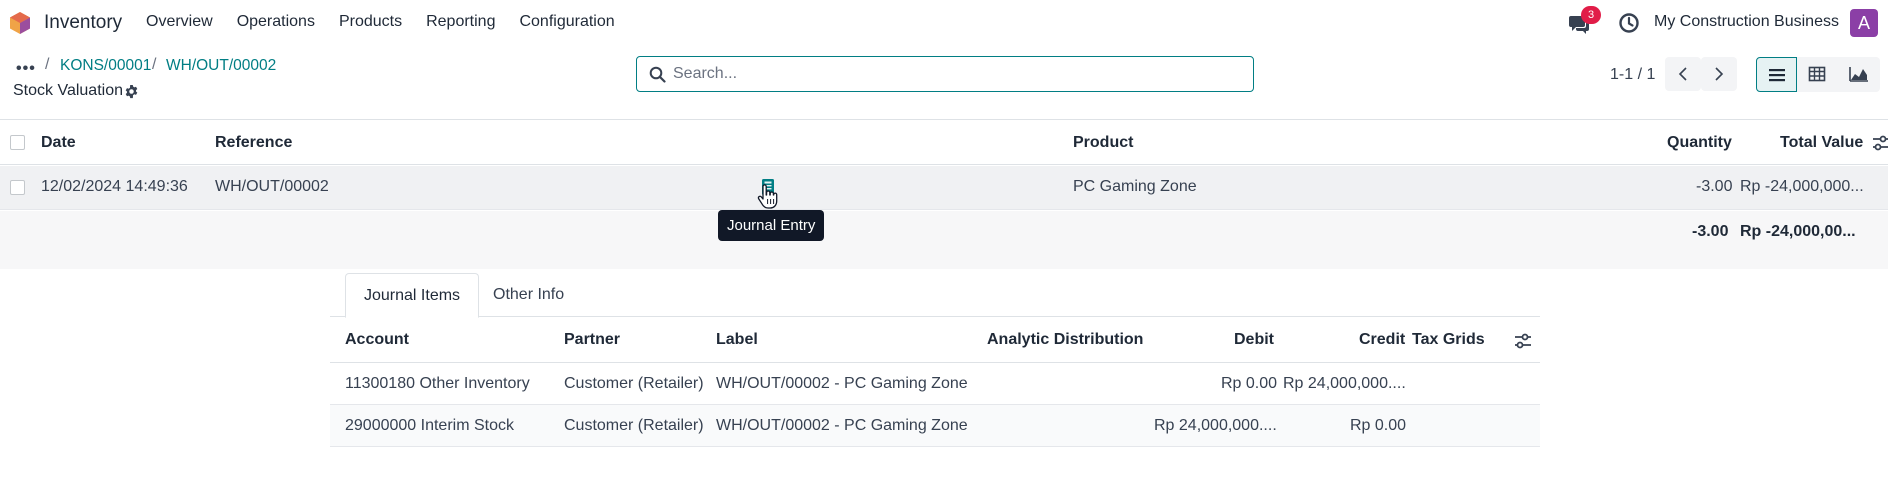 The width and height of the screenshot is (1888, 504). What do you see at coordinates (1378, 425) in the screenshot?
I see `cell-credit: Rp 0.00` at bounding box center [1378, 425].